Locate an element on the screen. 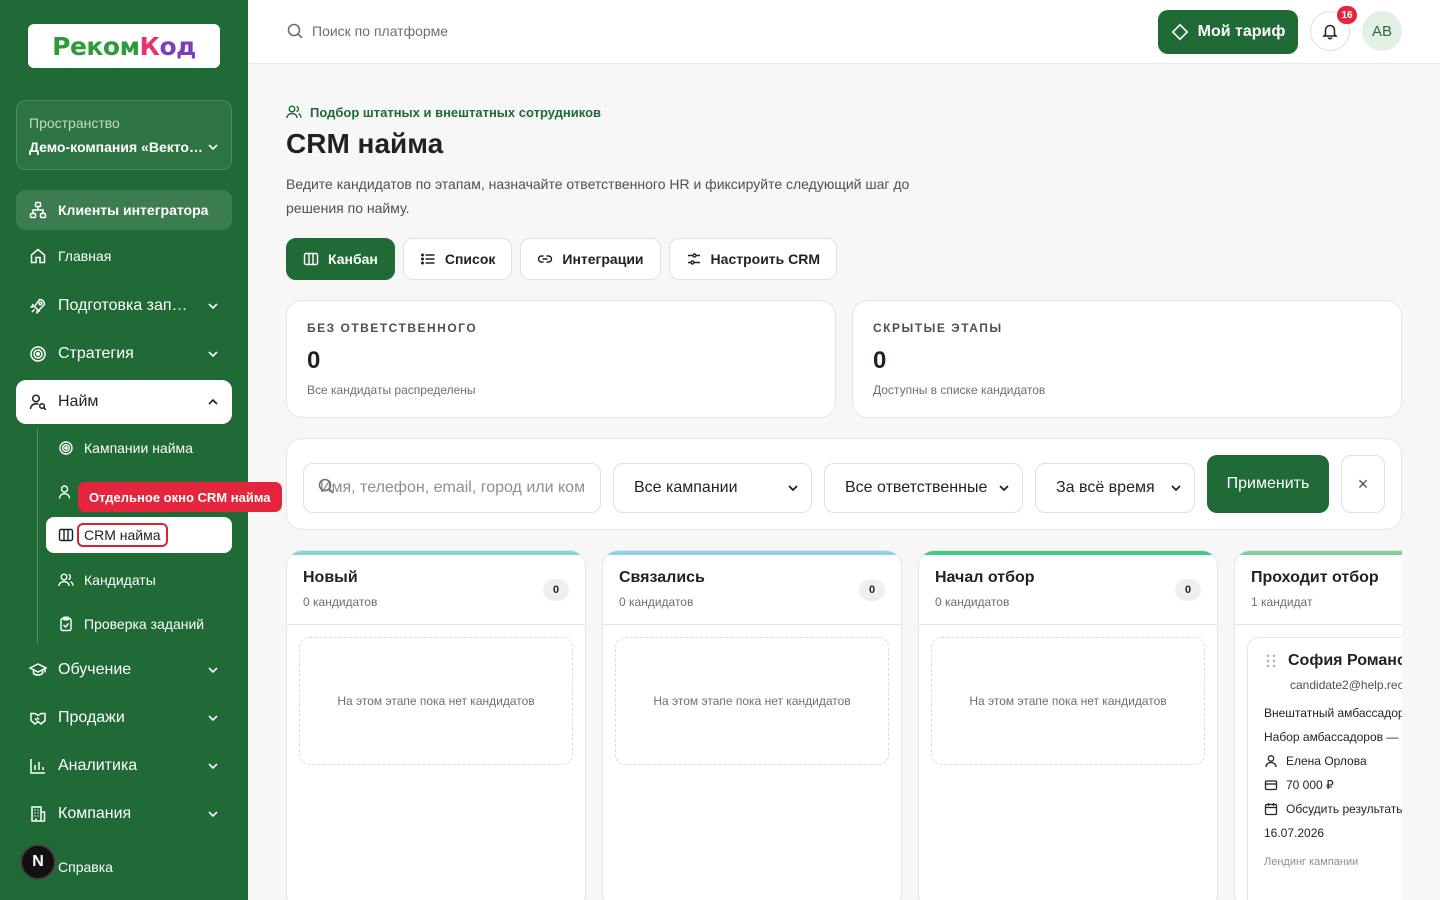 This screenshot has width=1440, height=900. tab-integrations: Интеграции is located at coordinates (590, 259).